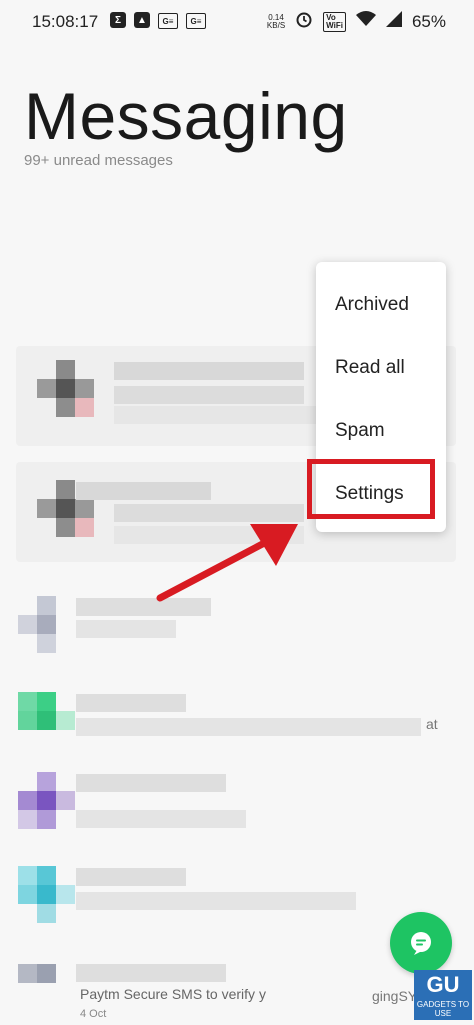  What do you see at coordinates (370, 368) in the screenshot?
I see `menu-item-read-all: Read all` at bounding box center [370, 368].